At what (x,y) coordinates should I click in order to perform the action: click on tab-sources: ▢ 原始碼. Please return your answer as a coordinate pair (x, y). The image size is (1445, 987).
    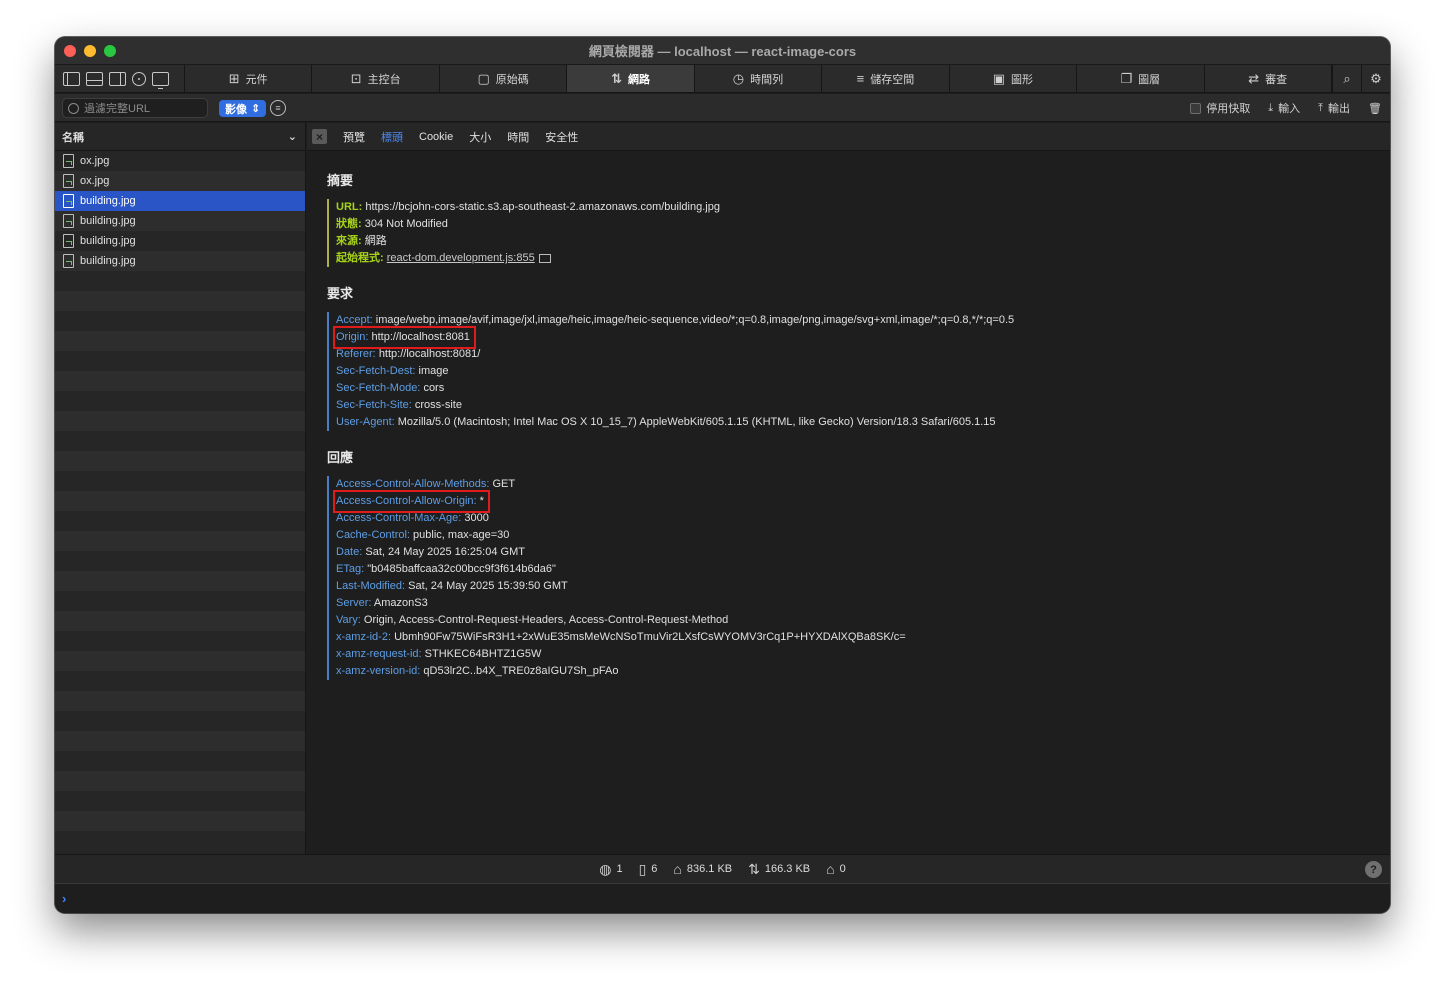
    Looking at the image, I should click on (504, 78).